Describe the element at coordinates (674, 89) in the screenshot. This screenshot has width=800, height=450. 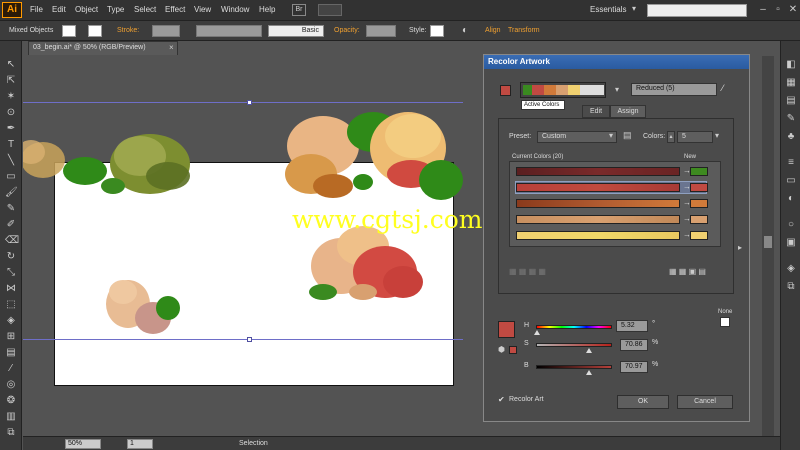
I see `preset-name-field: Reduced (5)` at that location.